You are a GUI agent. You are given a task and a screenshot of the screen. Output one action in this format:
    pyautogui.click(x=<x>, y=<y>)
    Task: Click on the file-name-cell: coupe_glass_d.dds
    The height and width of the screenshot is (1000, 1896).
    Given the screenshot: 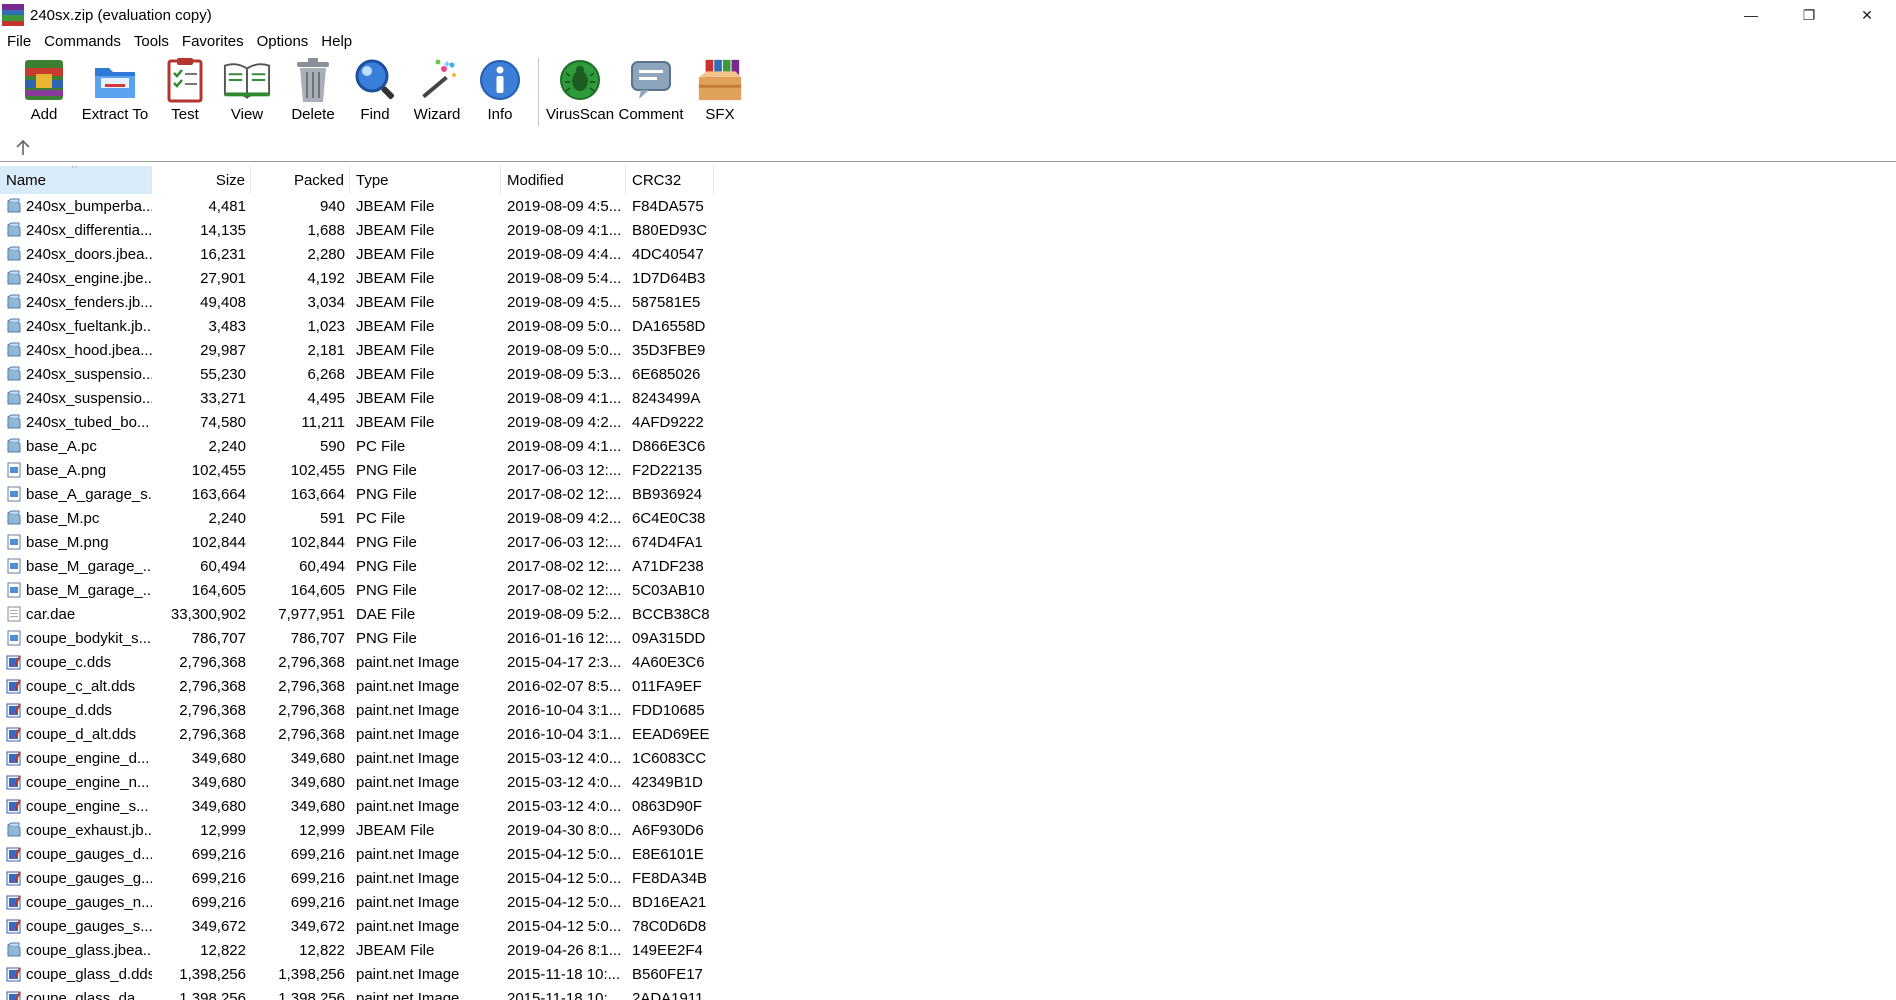 What is the action you would take?
    pyautogui.click(x=76, y=974)
    